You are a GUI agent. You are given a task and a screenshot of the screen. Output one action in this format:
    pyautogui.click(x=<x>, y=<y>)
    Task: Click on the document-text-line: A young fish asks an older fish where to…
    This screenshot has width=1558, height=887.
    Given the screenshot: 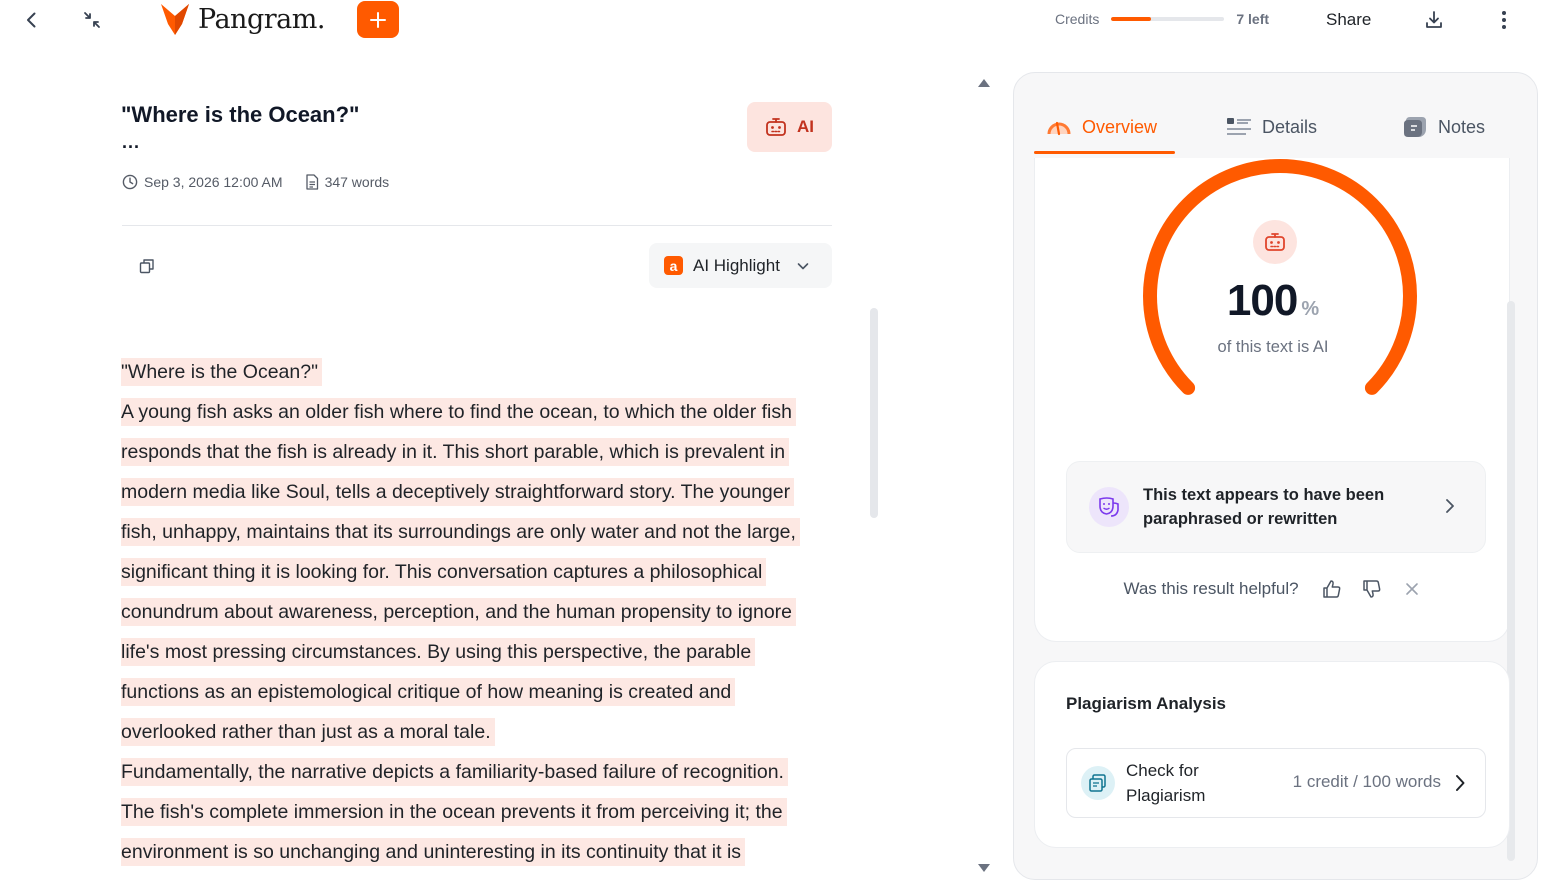 What is the action you would take?
    pyautogui.click(x=481, y=412)
    